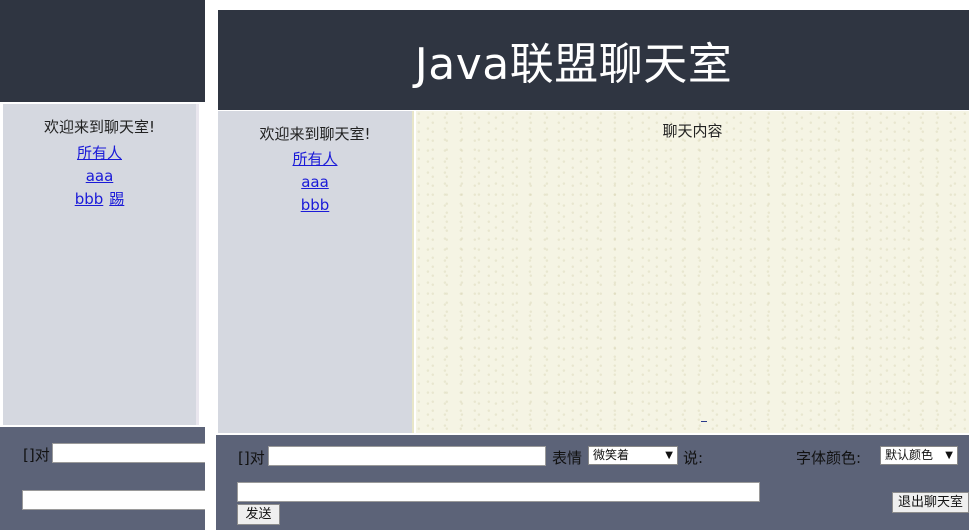 The width and height of the screenshot is (969, 530). What do you see at coordinates (102, 478) in the screenshot?
I see `input-bar: []对` at bounding box center [102, 478].